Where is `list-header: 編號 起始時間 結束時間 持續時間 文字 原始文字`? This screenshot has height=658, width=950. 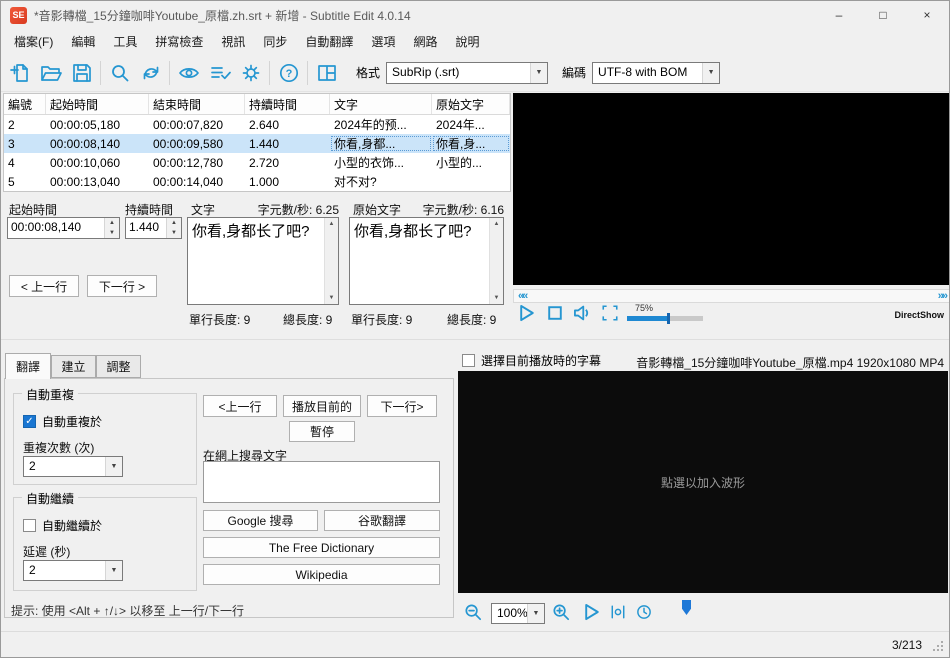 list-header: 編號 起始時間 結束時間 持續時間 文字 原始文字 is located at coordinates (257, 104).